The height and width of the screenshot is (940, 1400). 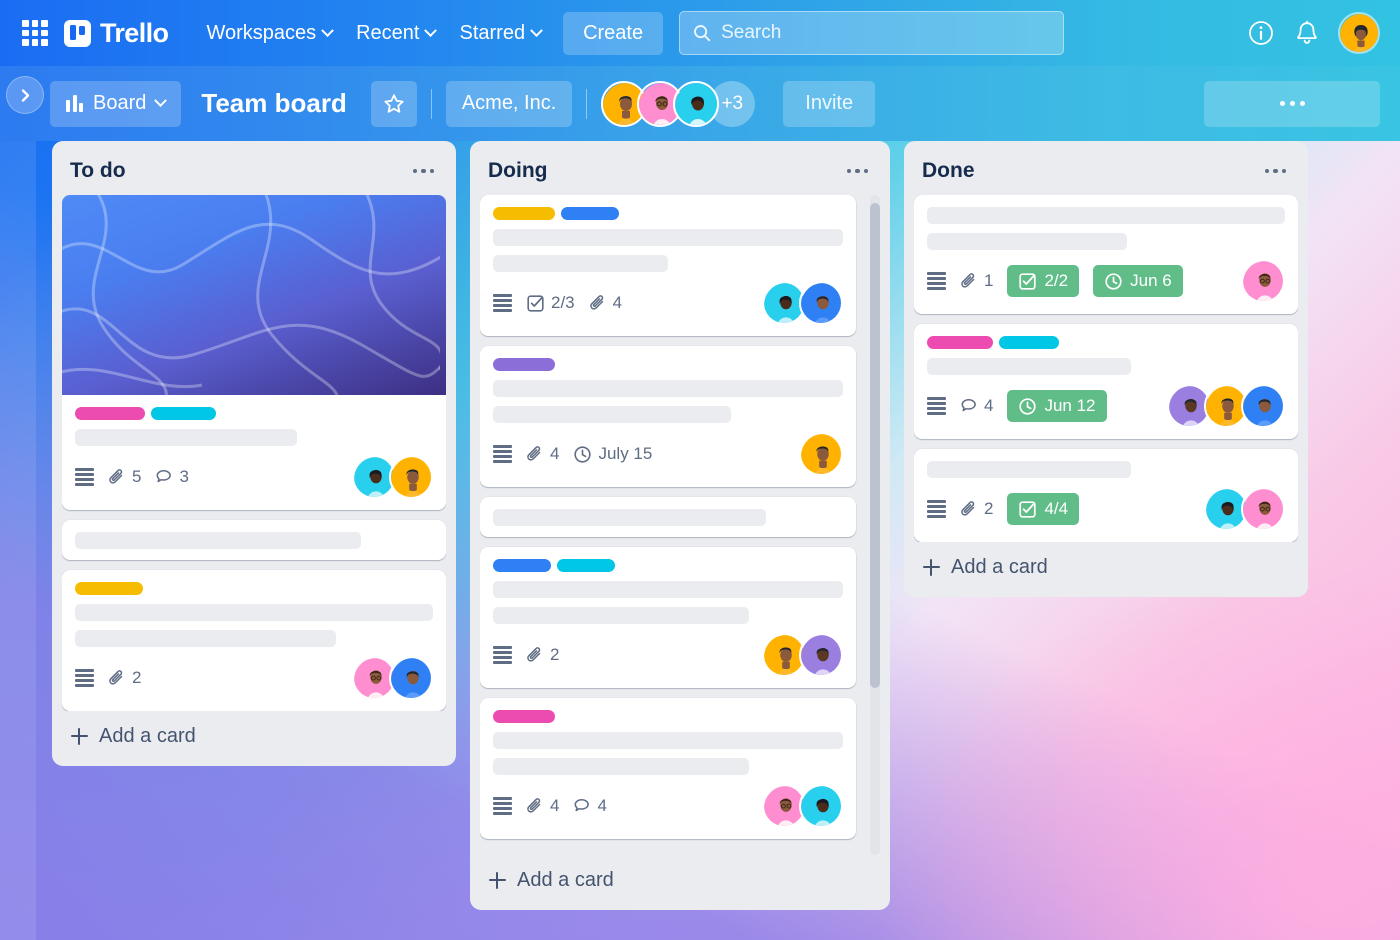 I want to click on card: 4 July 15, so click(x=668, y=416).